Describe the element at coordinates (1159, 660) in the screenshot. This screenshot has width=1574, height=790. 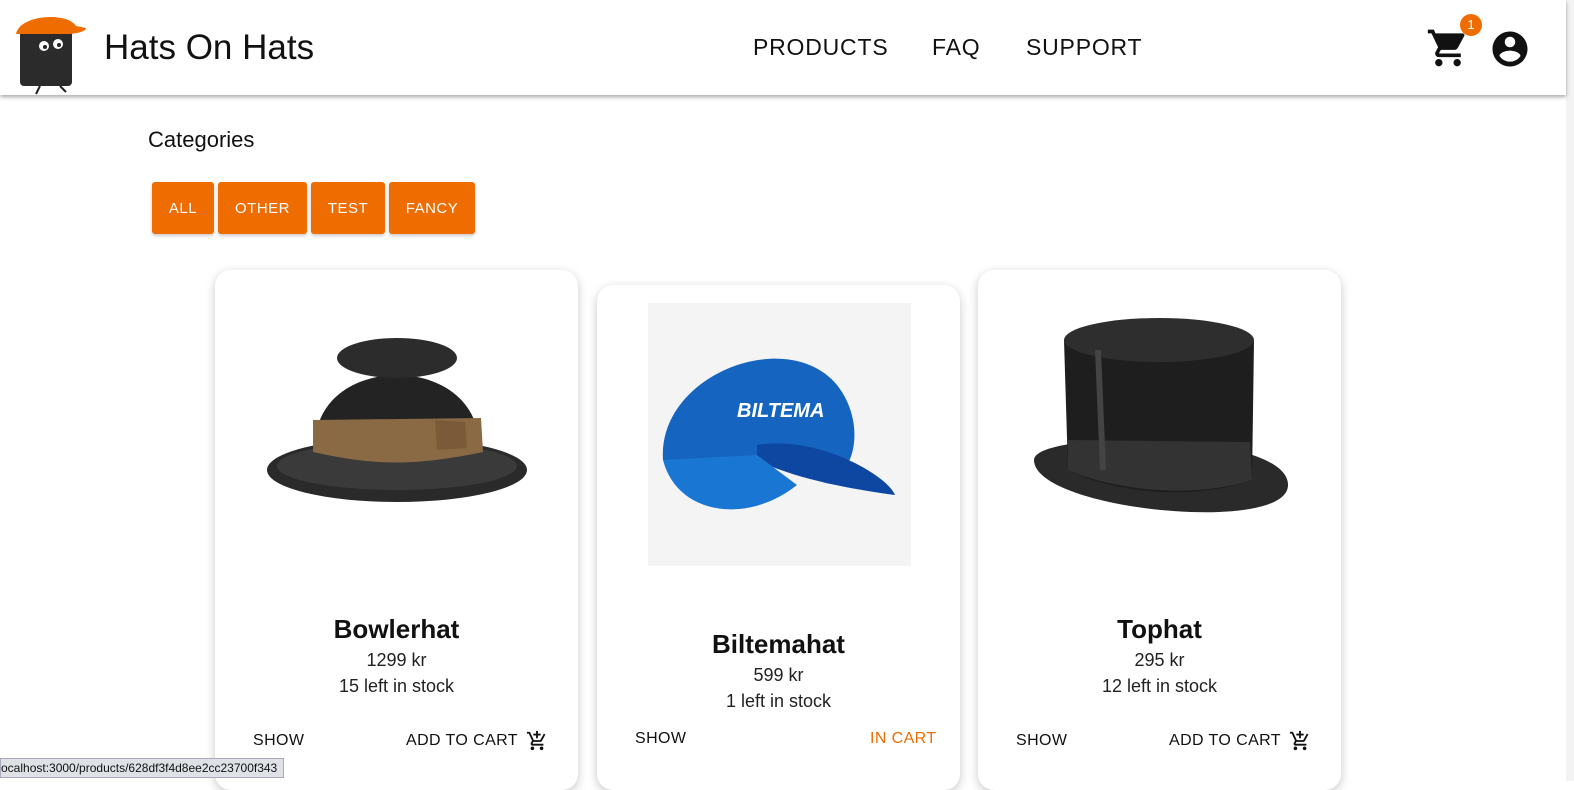
I see `product-price: 295 kr` at that location.